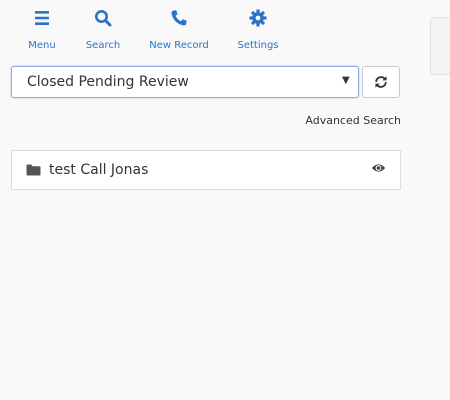 The width and height of the screenshot is (450, 400). Describe the element at coordinates (346, 80) in the screenshot. I see `chevron-down-icon: ▼` at that location.